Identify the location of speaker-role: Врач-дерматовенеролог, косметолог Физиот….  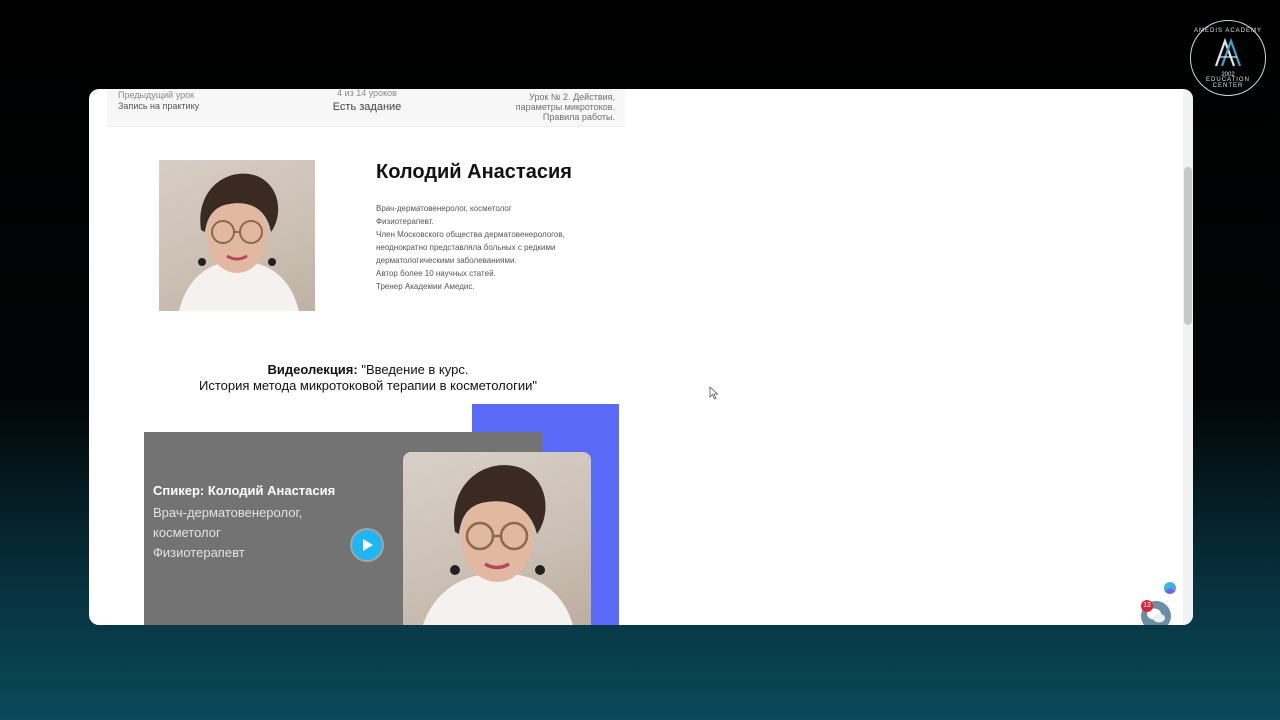
(227, 533).